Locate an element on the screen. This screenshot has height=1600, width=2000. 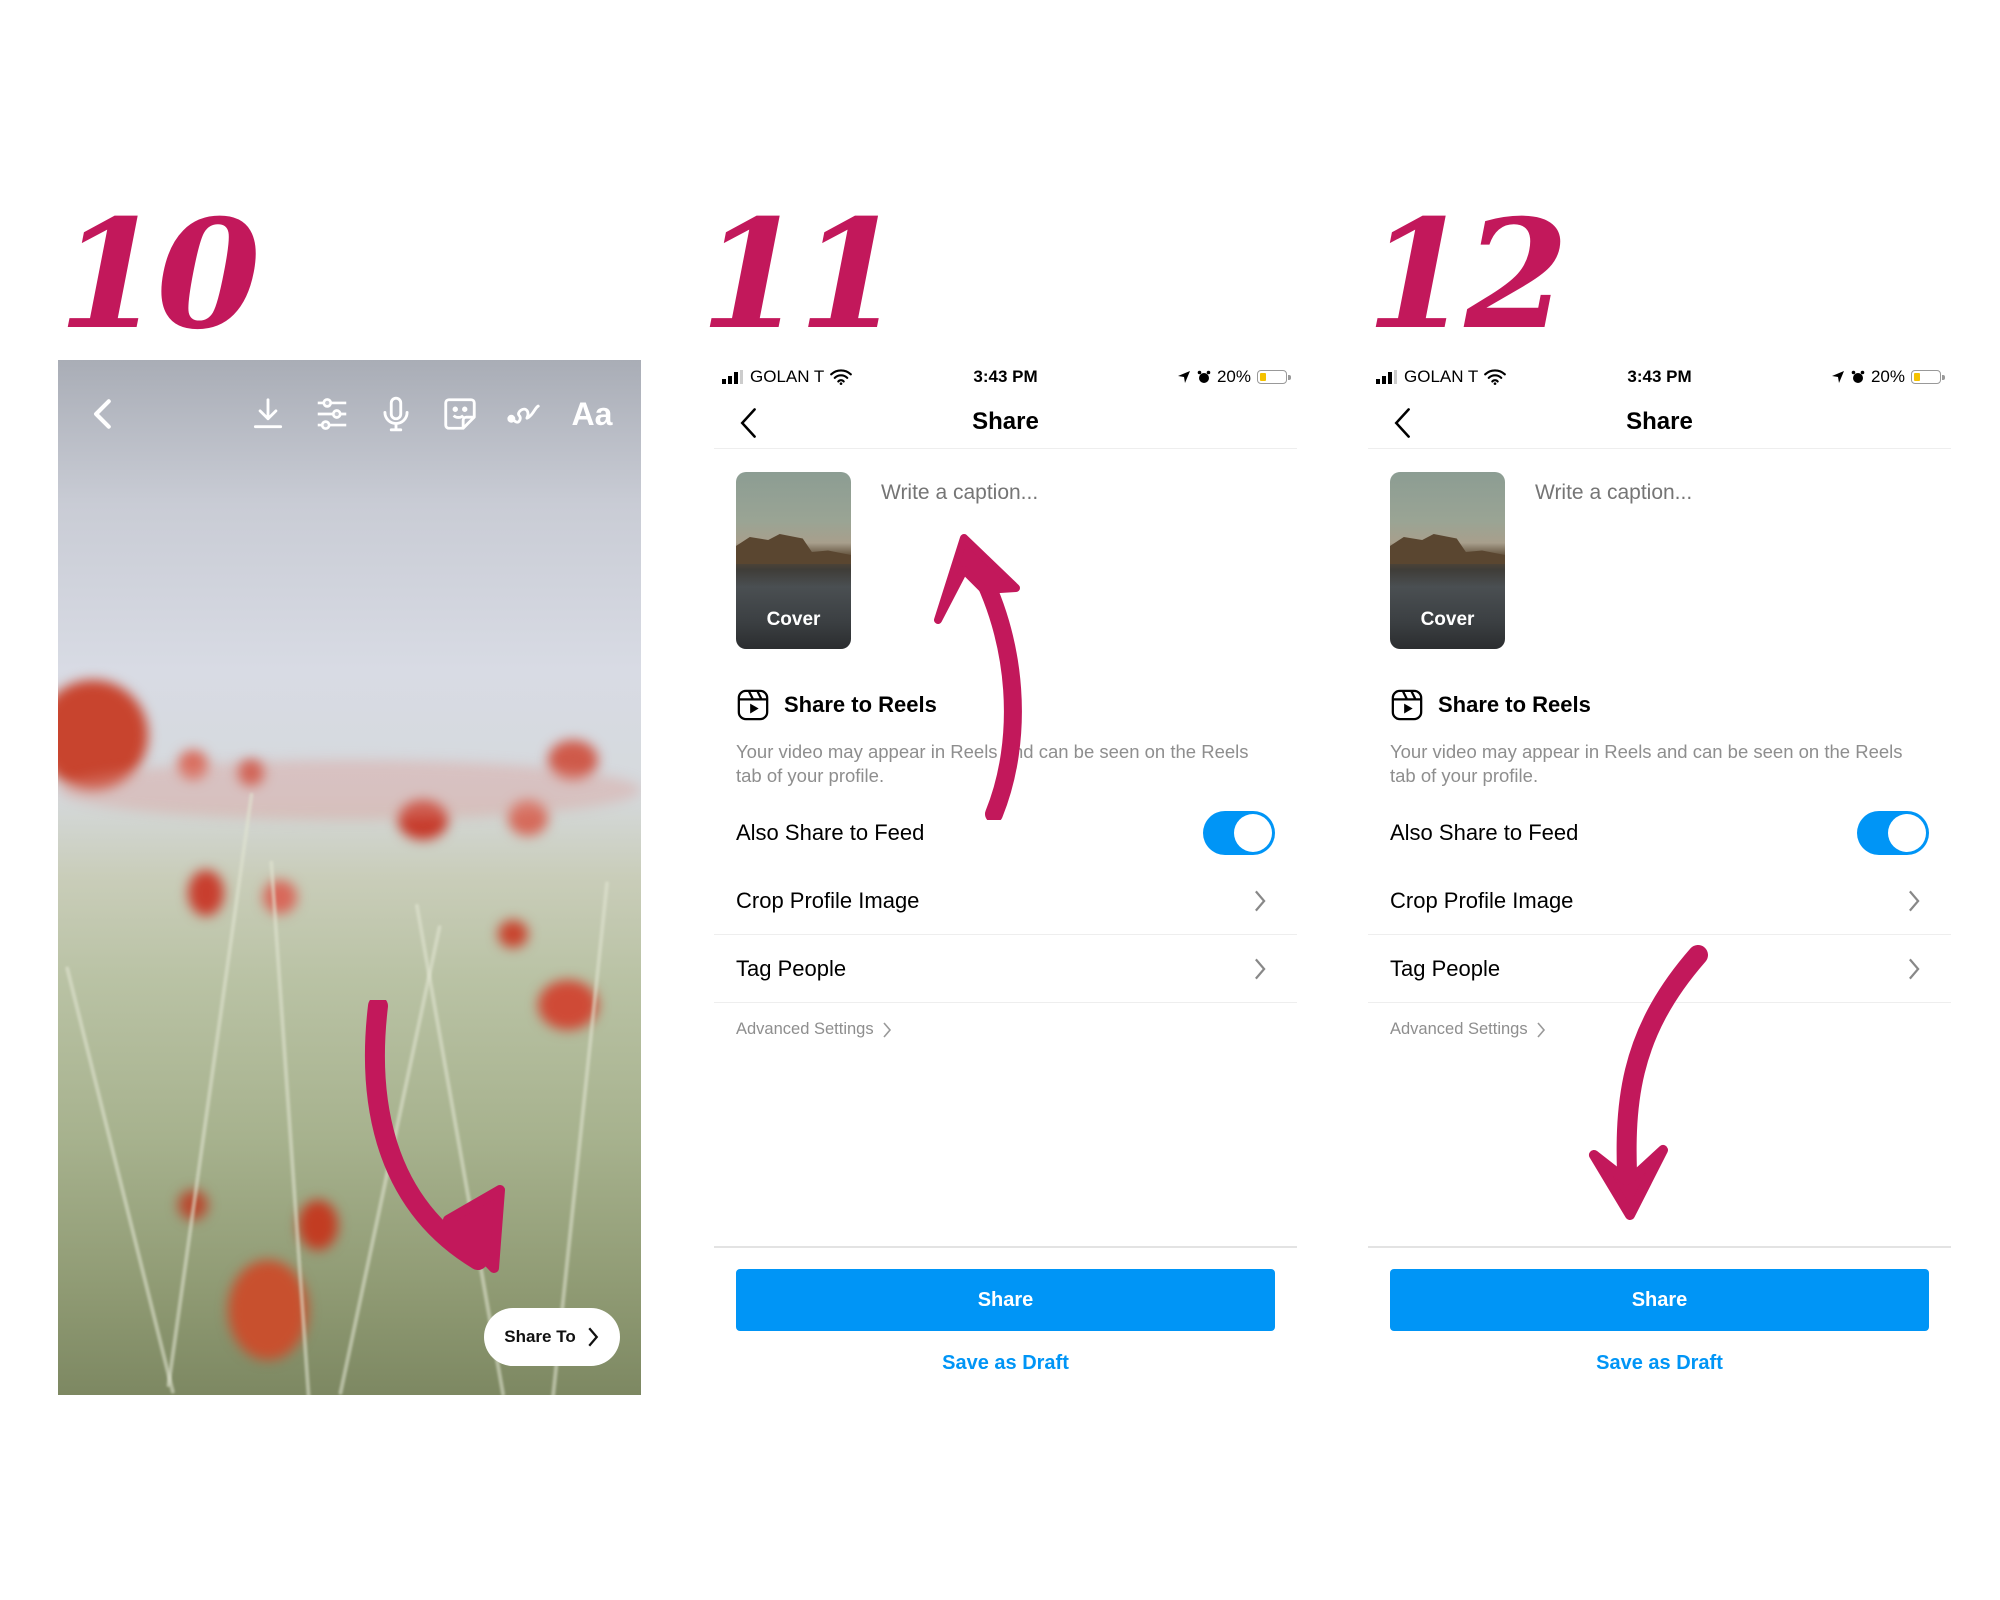
share-to-button: Share To is located at coordinates (552, 1337).